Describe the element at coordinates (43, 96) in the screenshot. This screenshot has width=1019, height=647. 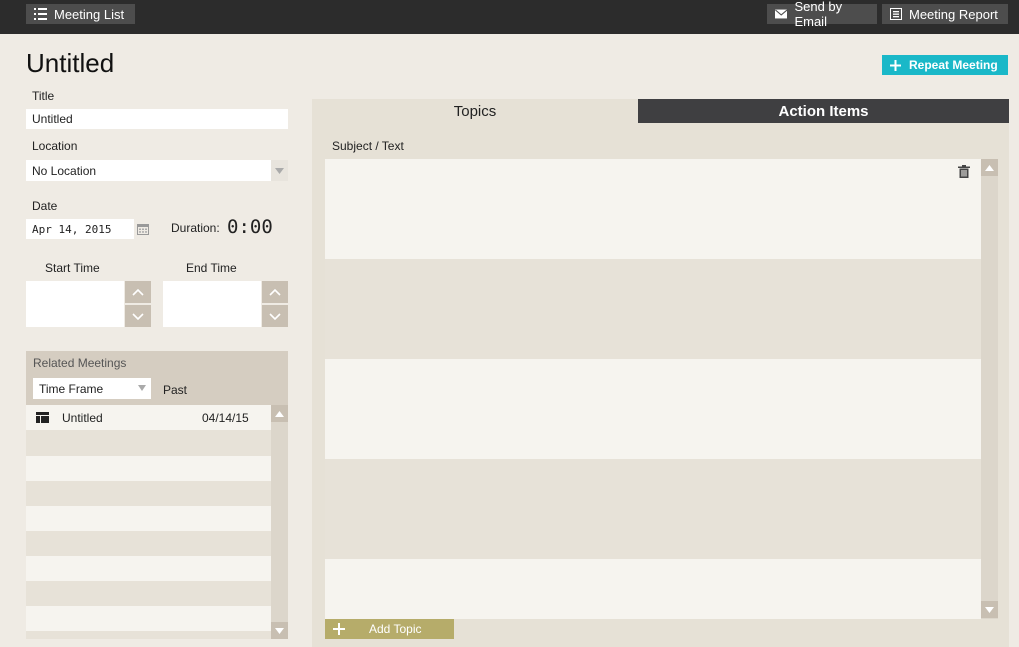
I see `title-label: Title` at that location.